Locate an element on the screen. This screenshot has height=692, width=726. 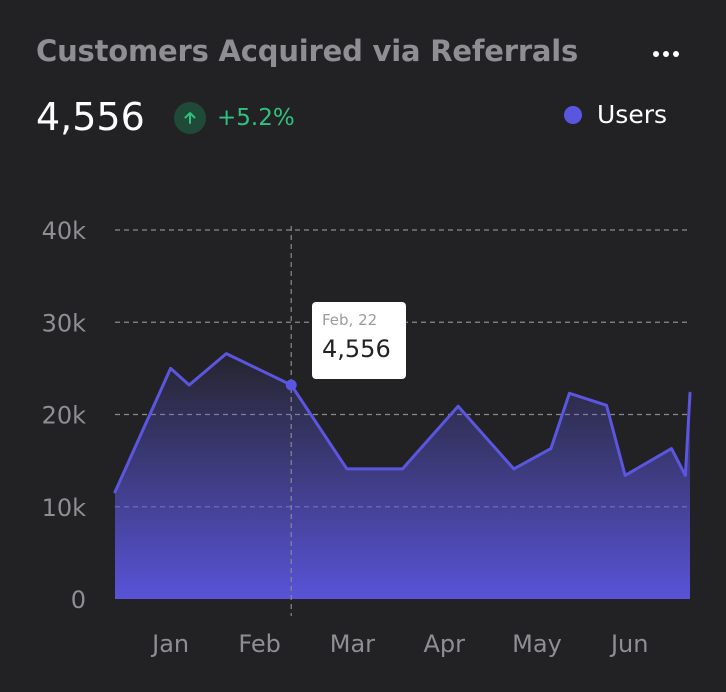
data-tooltip: Feb, 22 4,556 is located at coordinates (359, 340).